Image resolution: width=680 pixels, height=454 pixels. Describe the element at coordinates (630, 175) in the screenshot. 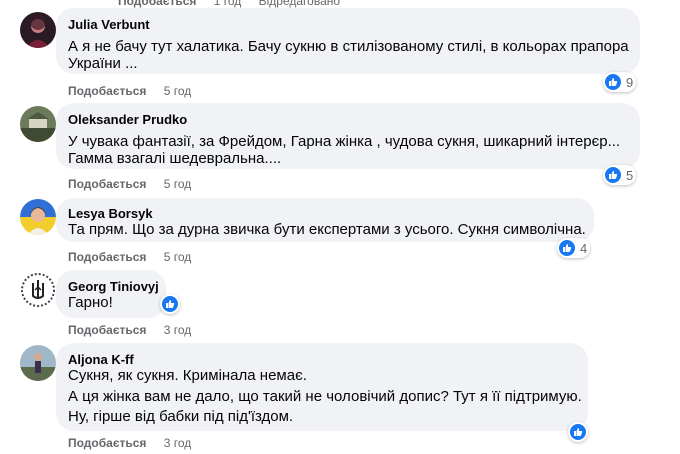

I see `reaction-number: 5` at that location.